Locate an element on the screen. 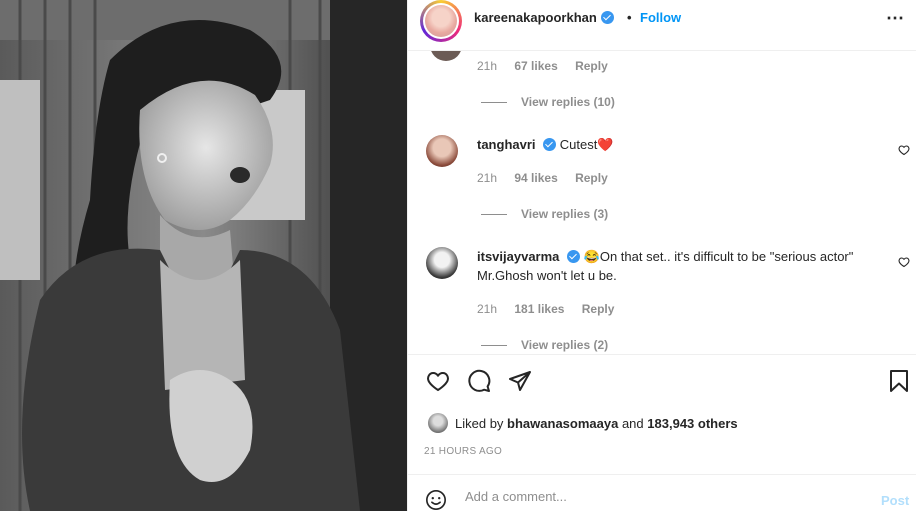 This screenshot has height=511, width=916. likes-and: and is located at coordinates (632, 423).